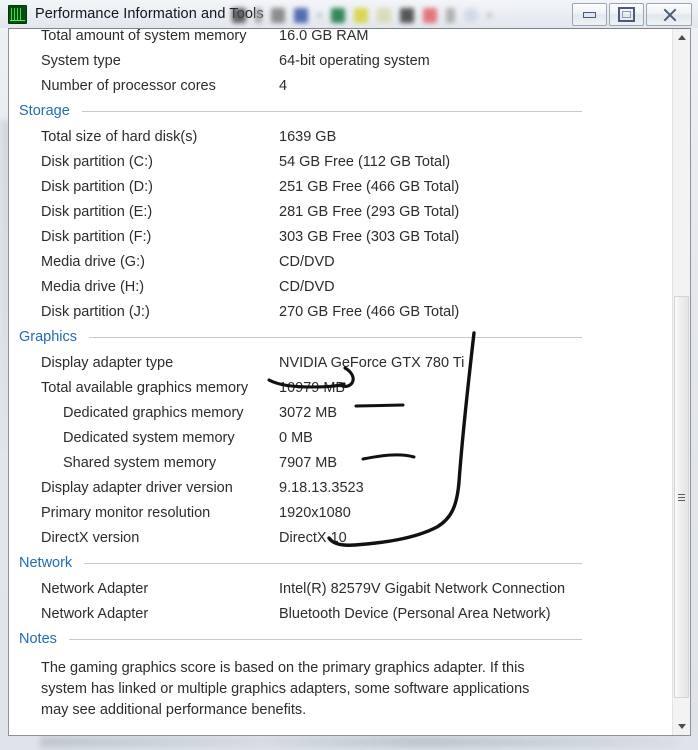 The height and width of the screenshot is (750, 698). What do you see at coordinates (681, 726) in the screenshot?
I see `scroll-down-button` at bounding box center [681, 726].